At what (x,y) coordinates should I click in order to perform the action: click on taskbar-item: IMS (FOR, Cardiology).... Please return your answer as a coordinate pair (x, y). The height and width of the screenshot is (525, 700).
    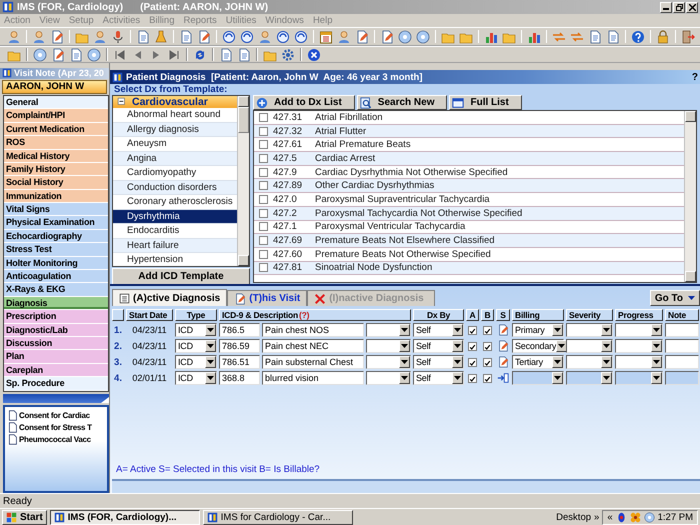
    Looking at the image, I should click on (125, 517).